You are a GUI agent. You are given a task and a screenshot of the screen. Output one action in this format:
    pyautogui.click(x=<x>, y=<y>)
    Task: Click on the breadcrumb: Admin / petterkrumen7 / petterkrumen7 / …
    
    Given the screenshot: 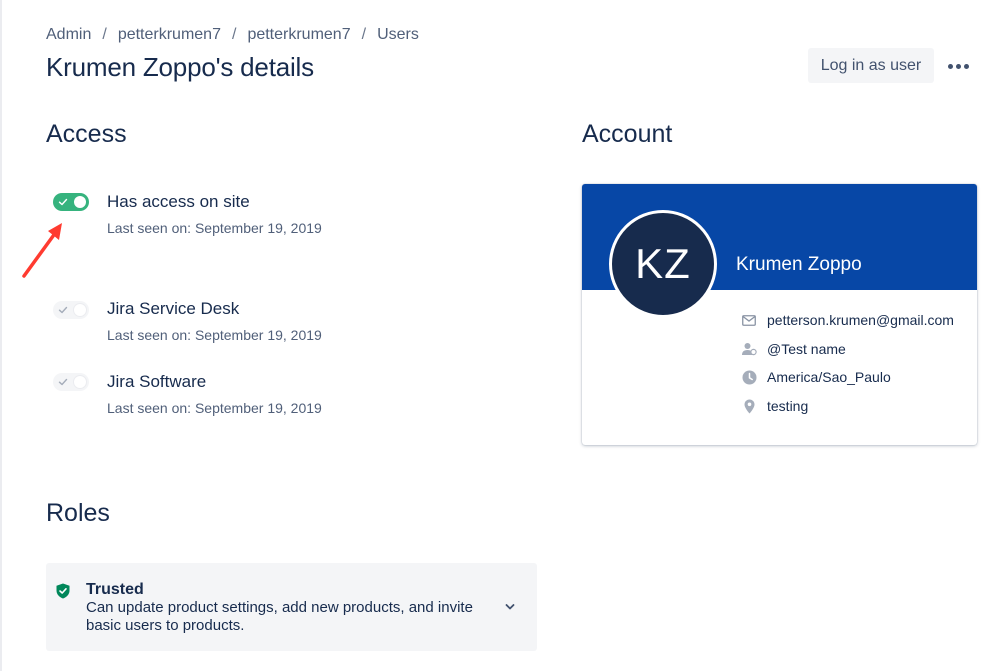 What is the action you would take?
    pyautogui.click(x=232, y=35)
    